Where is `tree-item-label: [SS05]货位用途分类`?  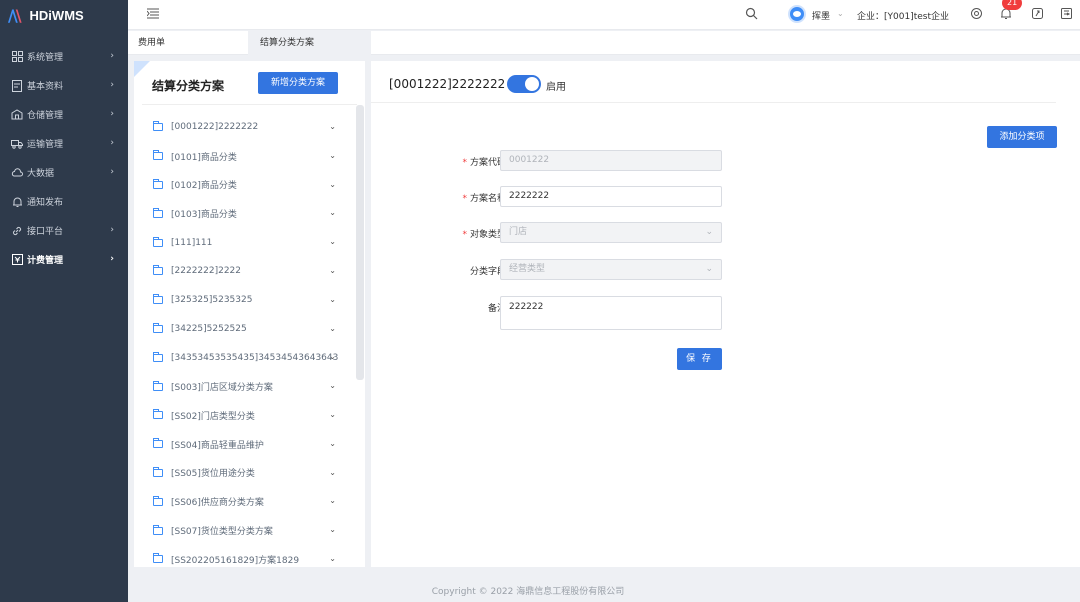 tree-item-label: [SS05]货位用途分类 is located at coordinates (213, 474).